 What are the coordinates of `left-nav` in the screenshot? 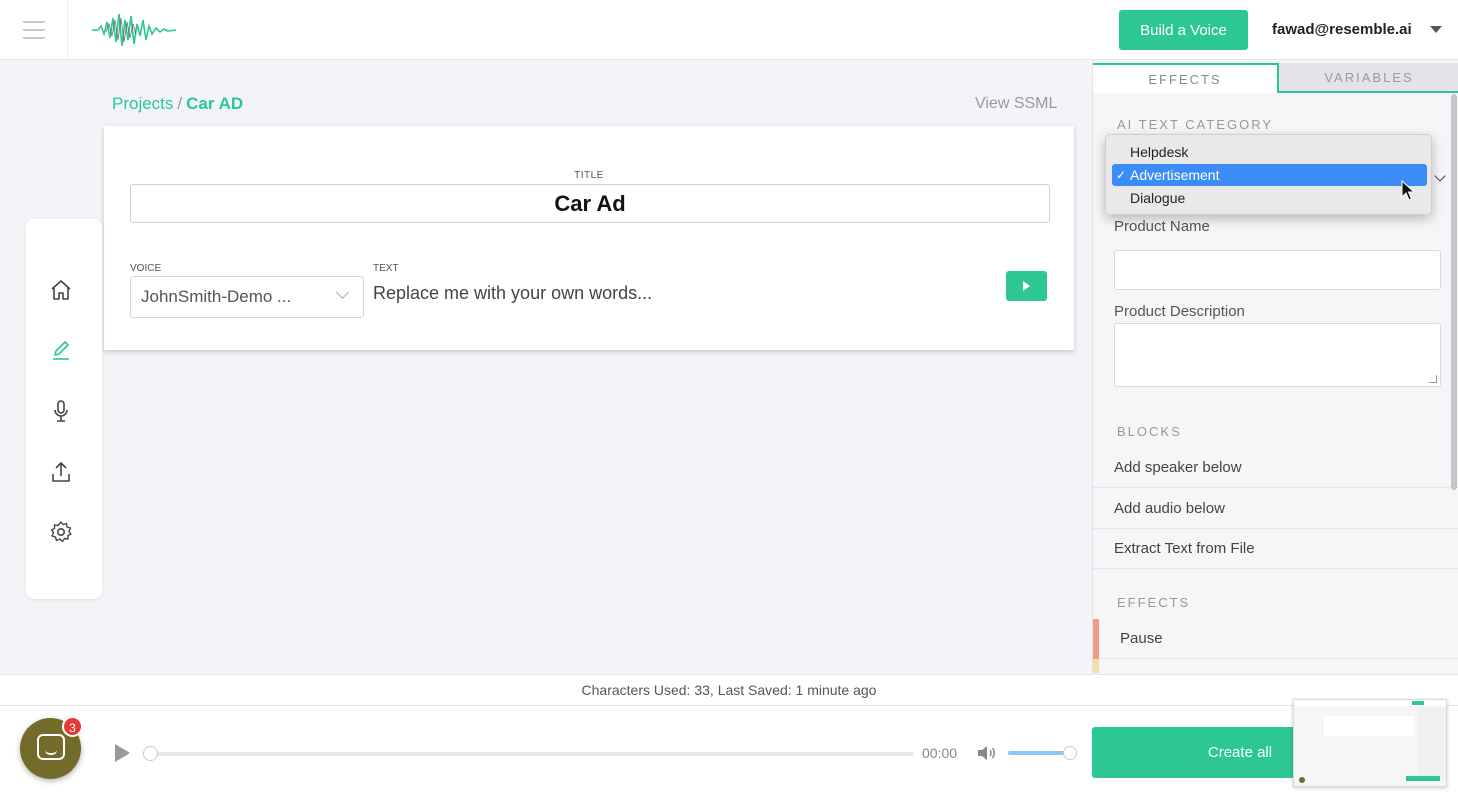 It's located at (64, 409).